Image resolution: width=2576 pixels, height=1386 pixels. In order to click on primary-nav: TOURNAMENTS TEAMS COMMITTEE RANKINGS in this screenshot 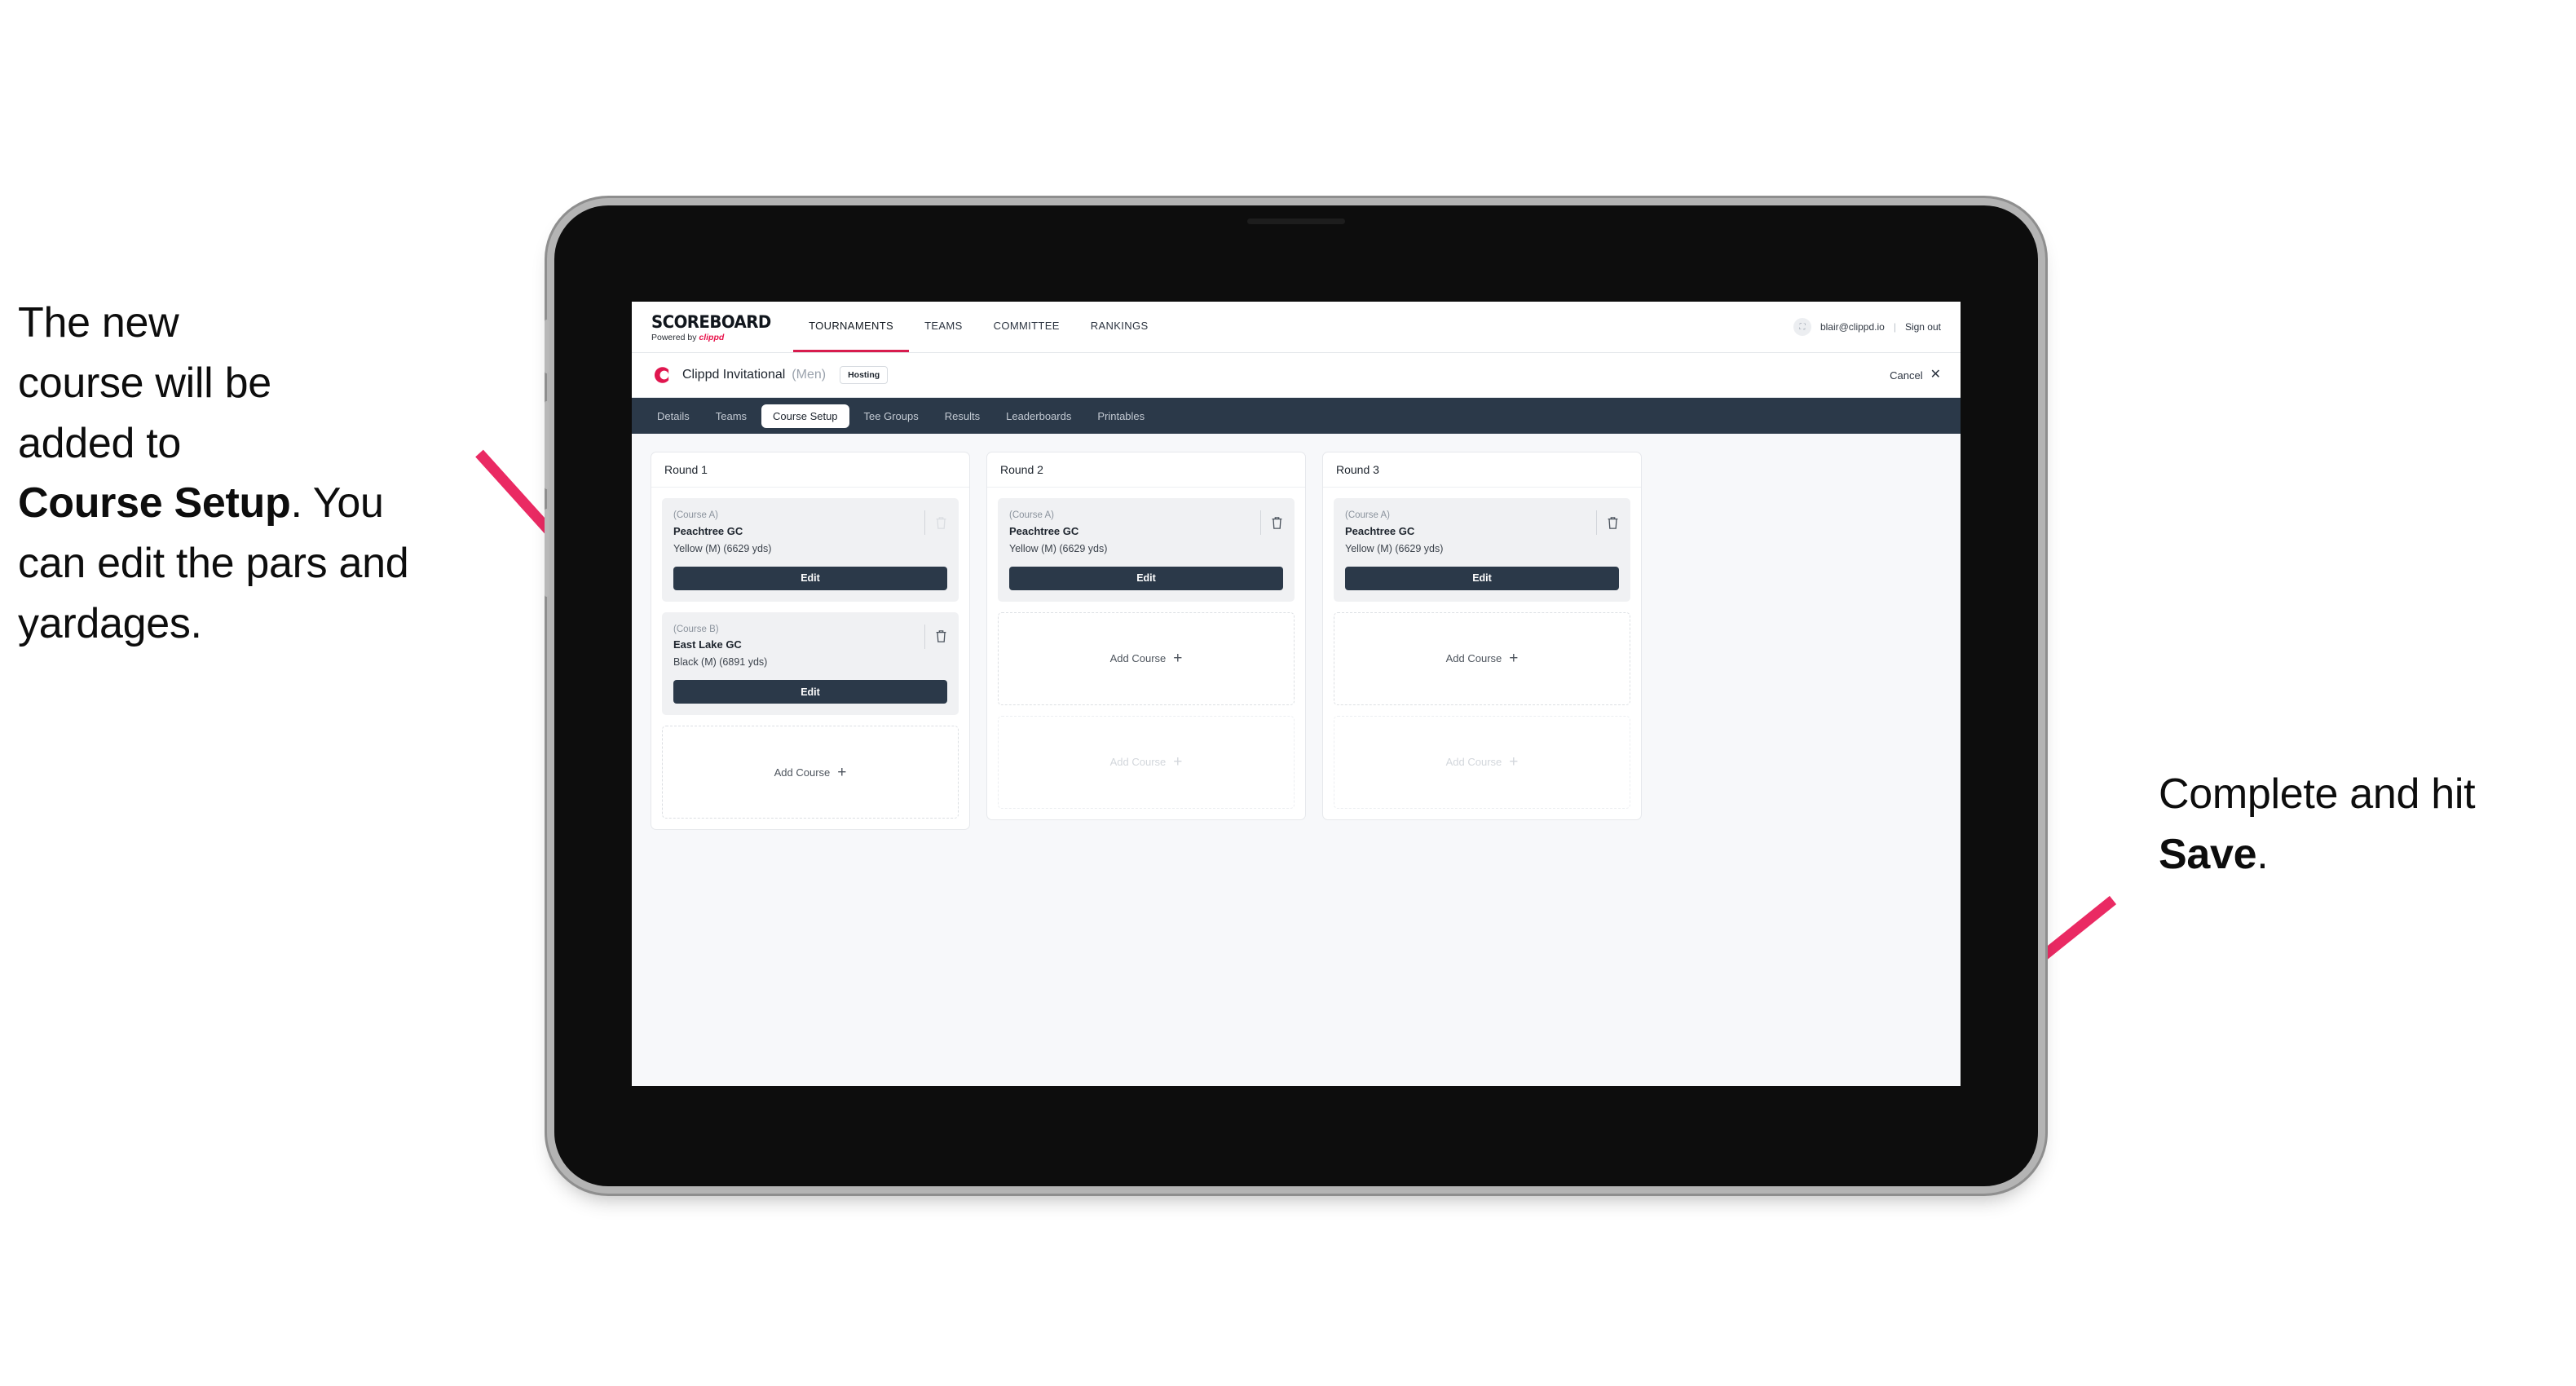, I will do `click(978, 327)`.